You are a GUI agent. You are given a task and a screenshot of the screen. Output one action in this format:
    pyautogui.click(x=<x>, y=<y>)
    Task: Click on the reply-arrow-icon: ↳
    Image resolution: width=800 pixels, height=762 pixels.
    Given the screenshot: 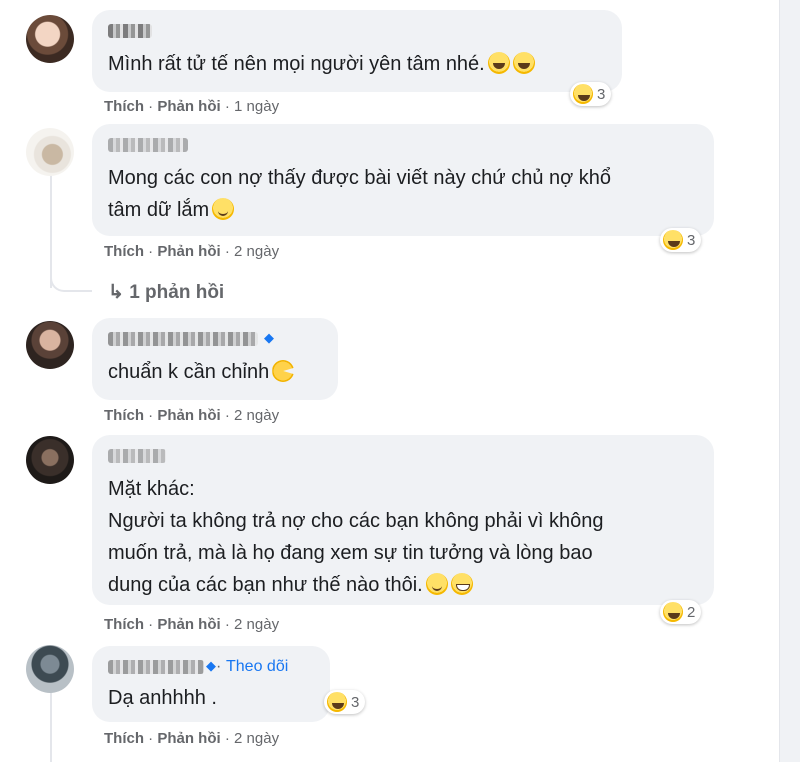 What is the action you would take?
    pyautogui.click(x=116, y=292)
    